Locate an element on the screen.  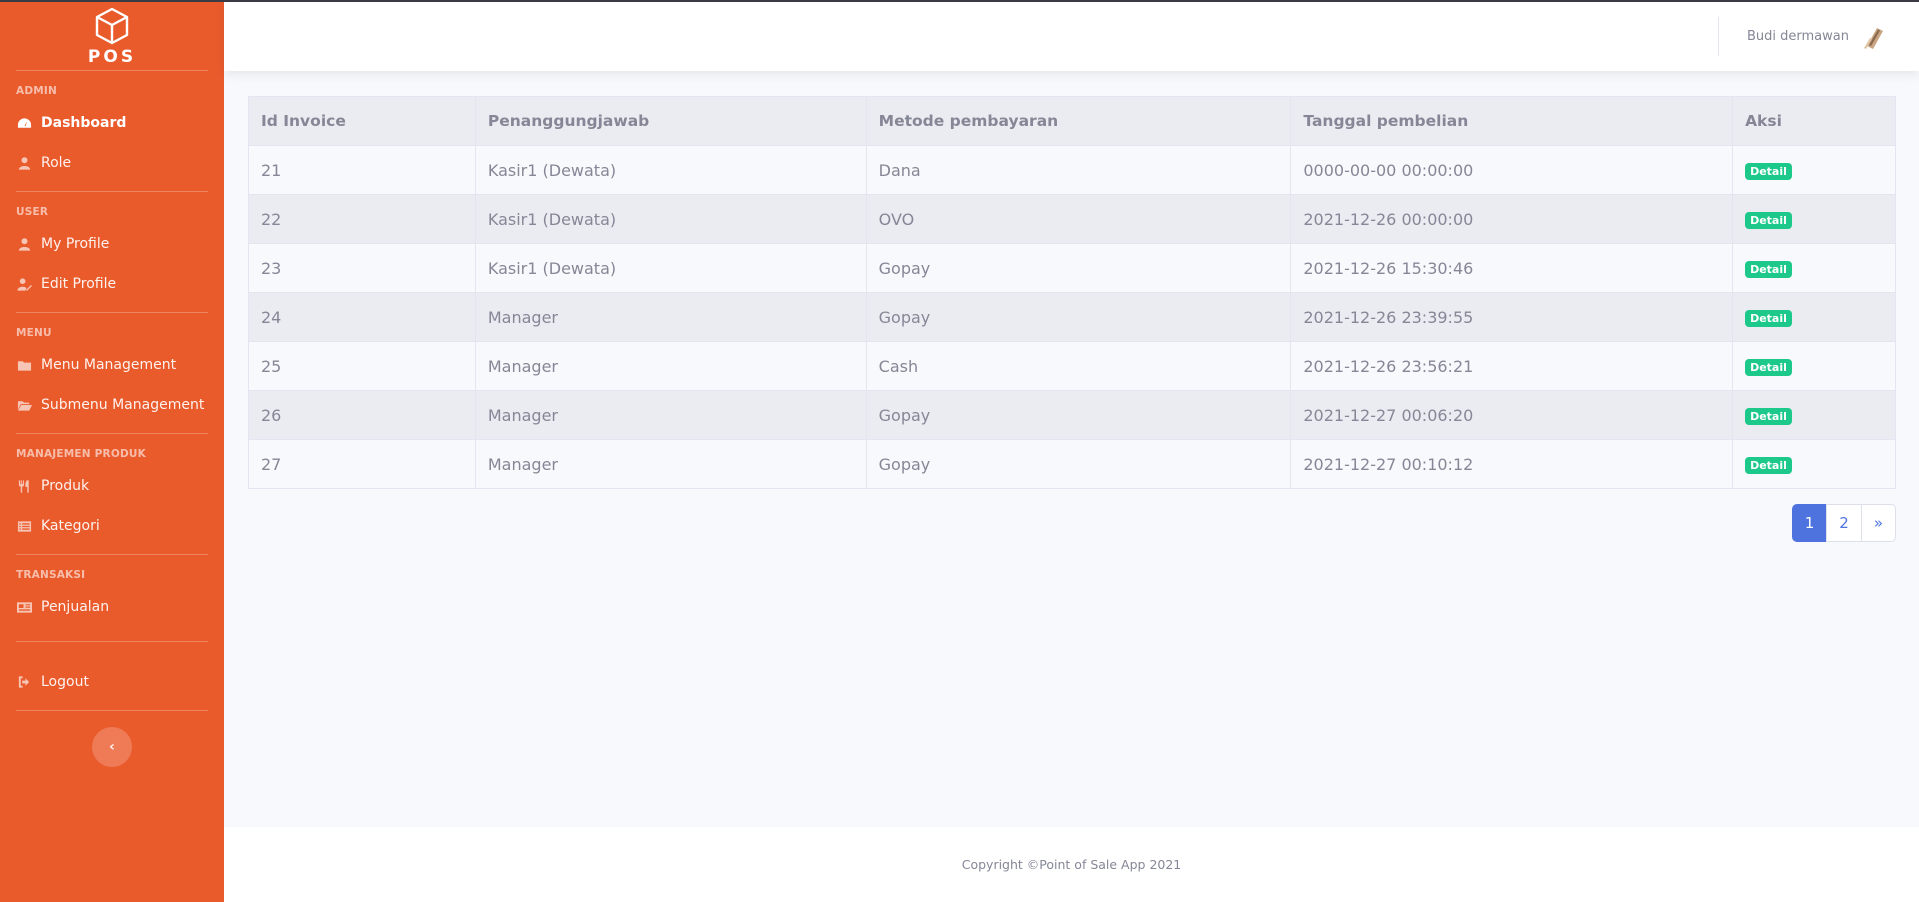
user-avatar is located at coordinates (1874, 37).